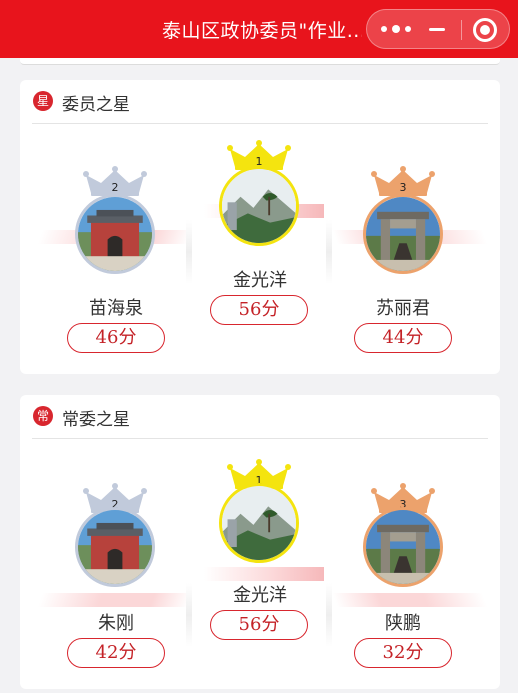  Describe the element at coordinates (96, 105) in the screenshot. I see `section-title: 委员之星` at that location.